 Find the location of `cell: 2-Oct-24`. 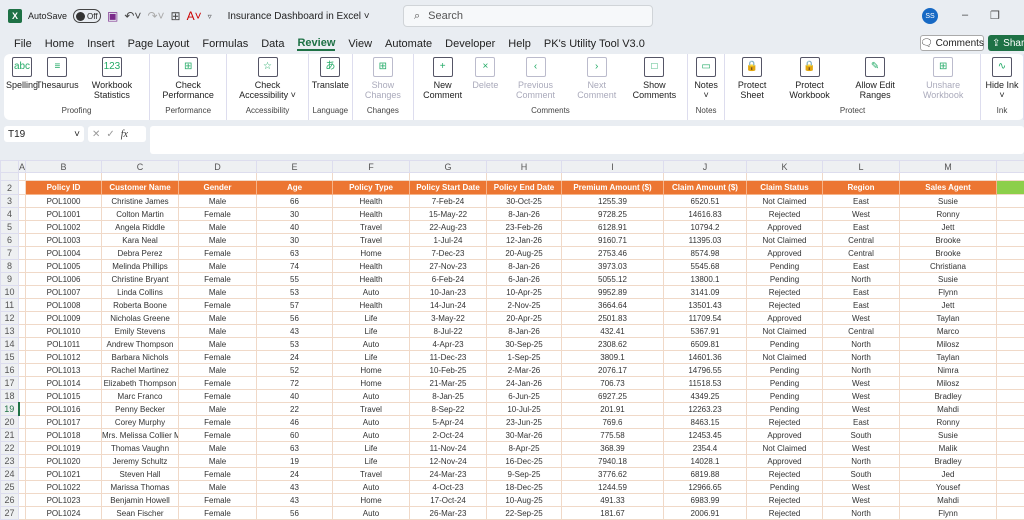

cell: 2-Oct-24 is located at coordinates (448, 435).